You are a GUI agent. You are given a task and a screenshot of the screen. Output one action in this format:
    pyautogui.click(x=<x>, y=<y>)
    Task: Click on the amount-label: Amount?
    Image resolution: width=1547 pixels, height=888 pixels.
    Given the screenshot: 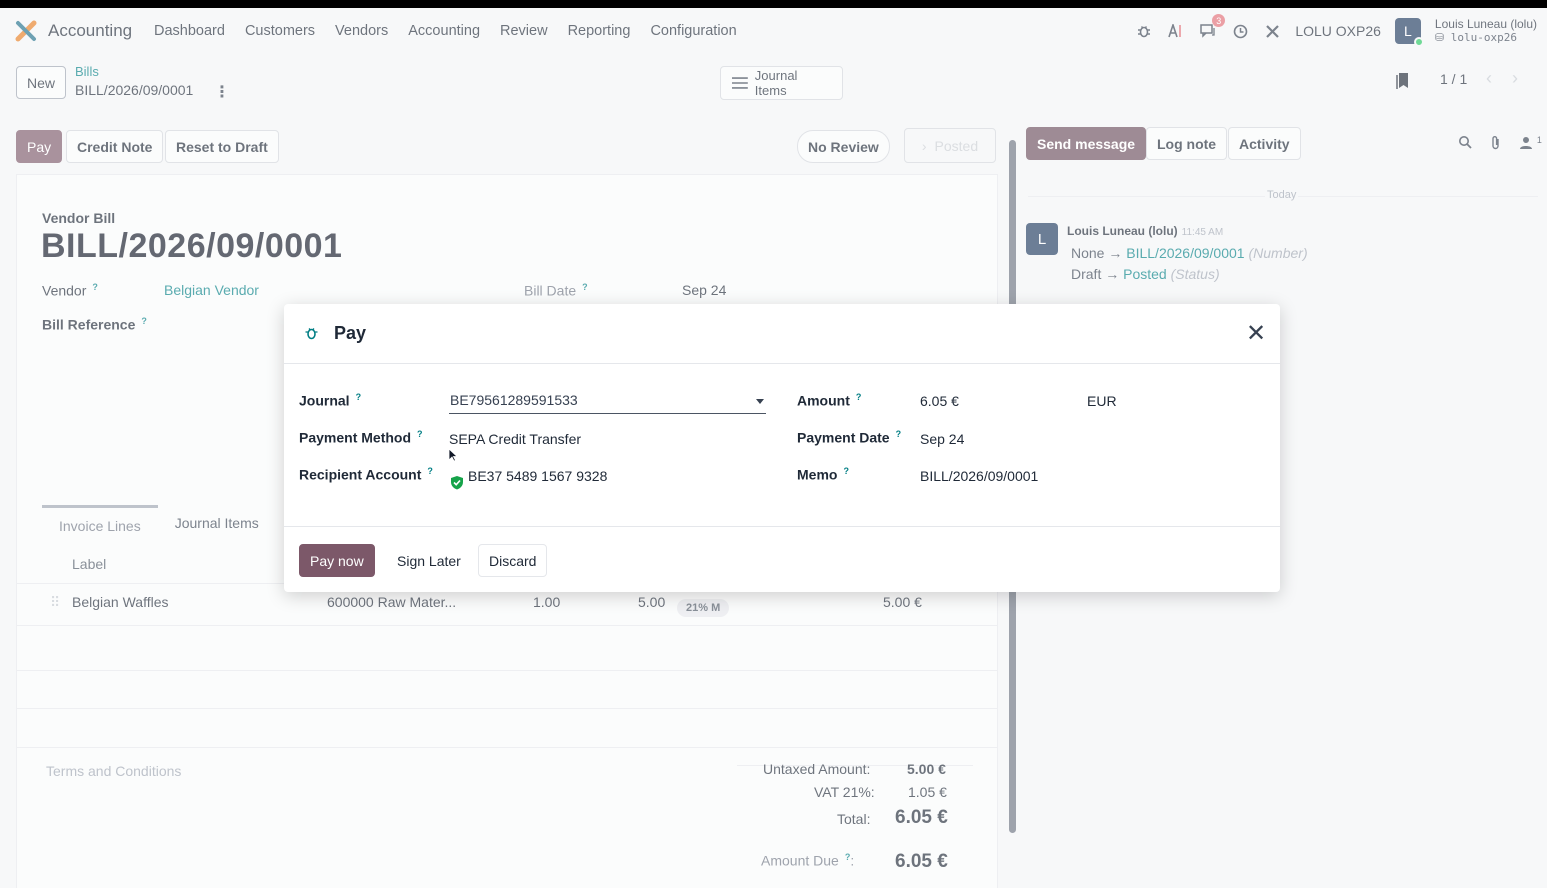 What is the action you would take?
    pyautogui.click(x=829, y=400)
    